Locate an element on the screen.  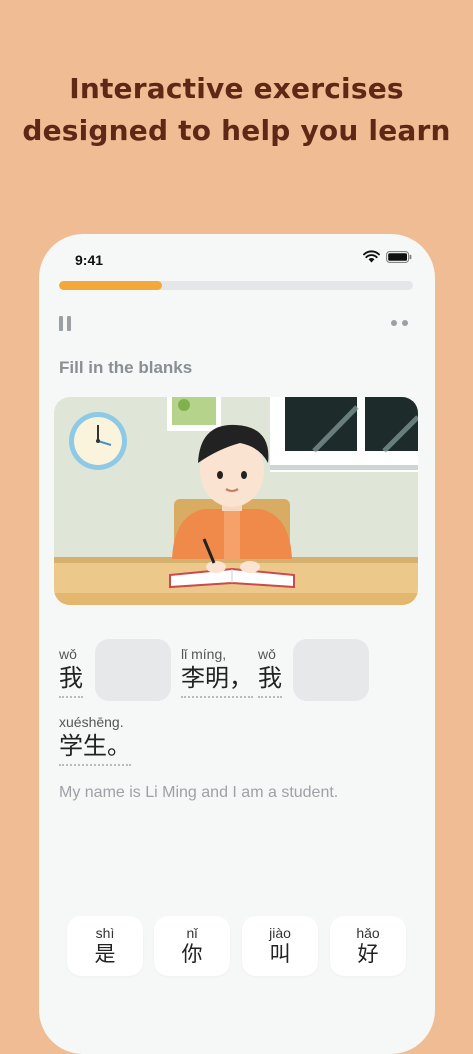
word-hanzi: 学生。 is located at coordinates (95, 748).